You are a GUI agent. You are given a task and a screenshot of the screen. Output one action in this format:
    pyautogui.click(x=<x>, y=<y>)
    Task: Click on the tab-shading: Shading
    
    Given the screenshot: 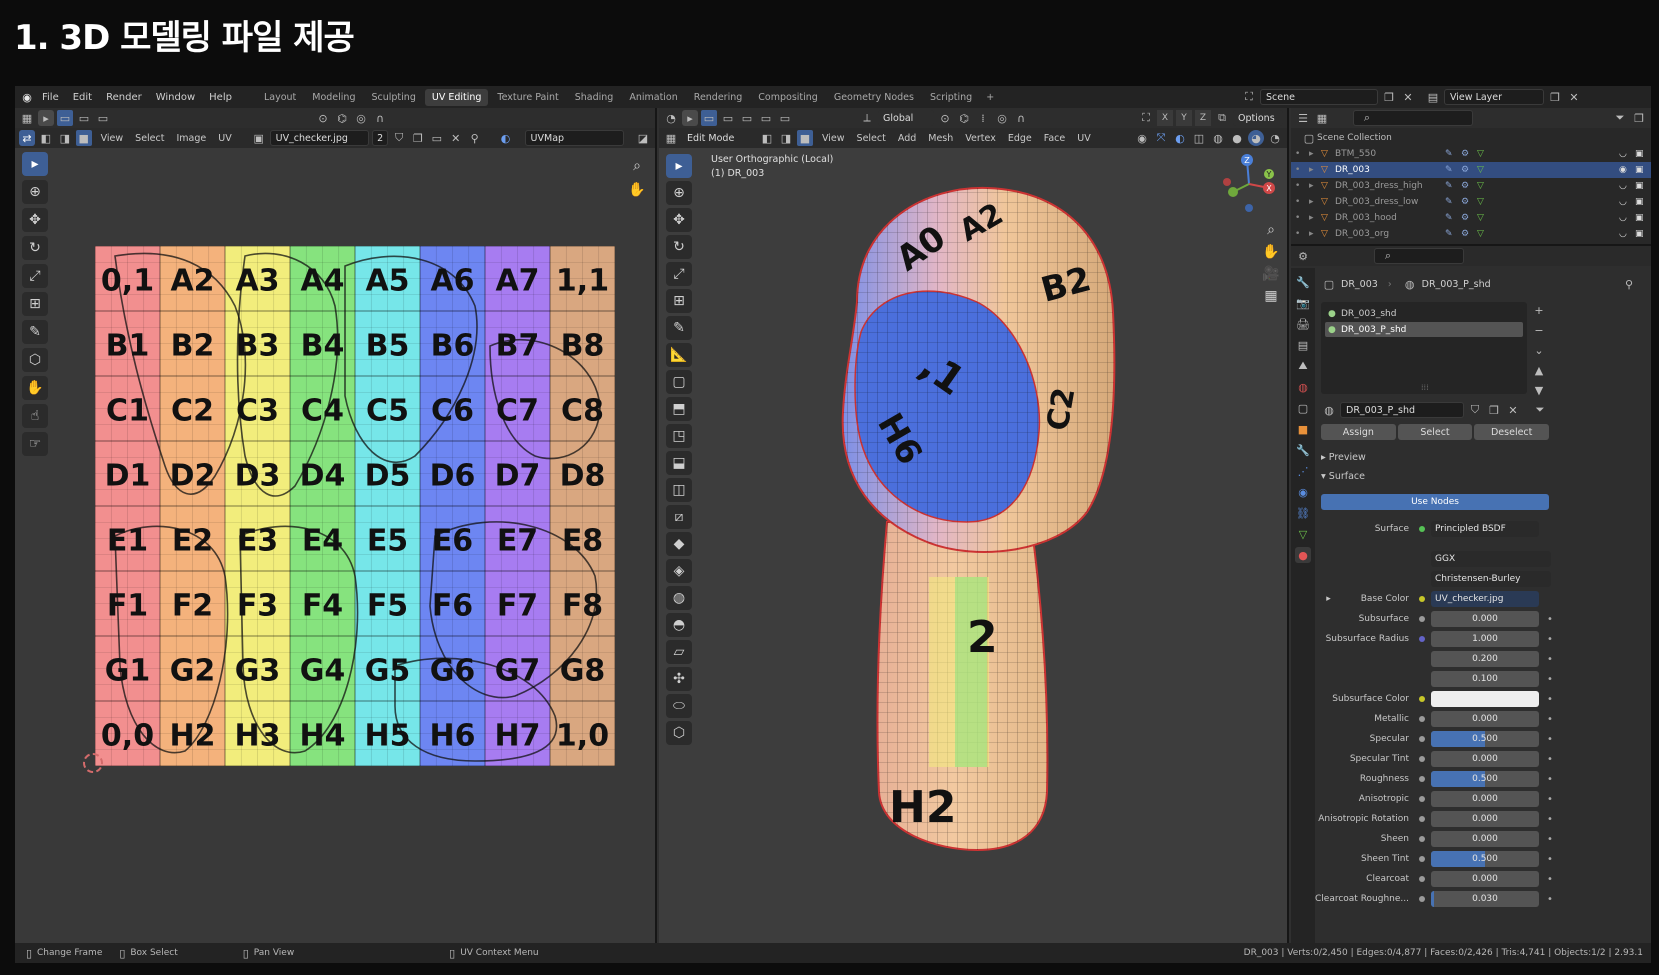 What is the action you would take?
    pyautogui.click(x=594, y=97)
    